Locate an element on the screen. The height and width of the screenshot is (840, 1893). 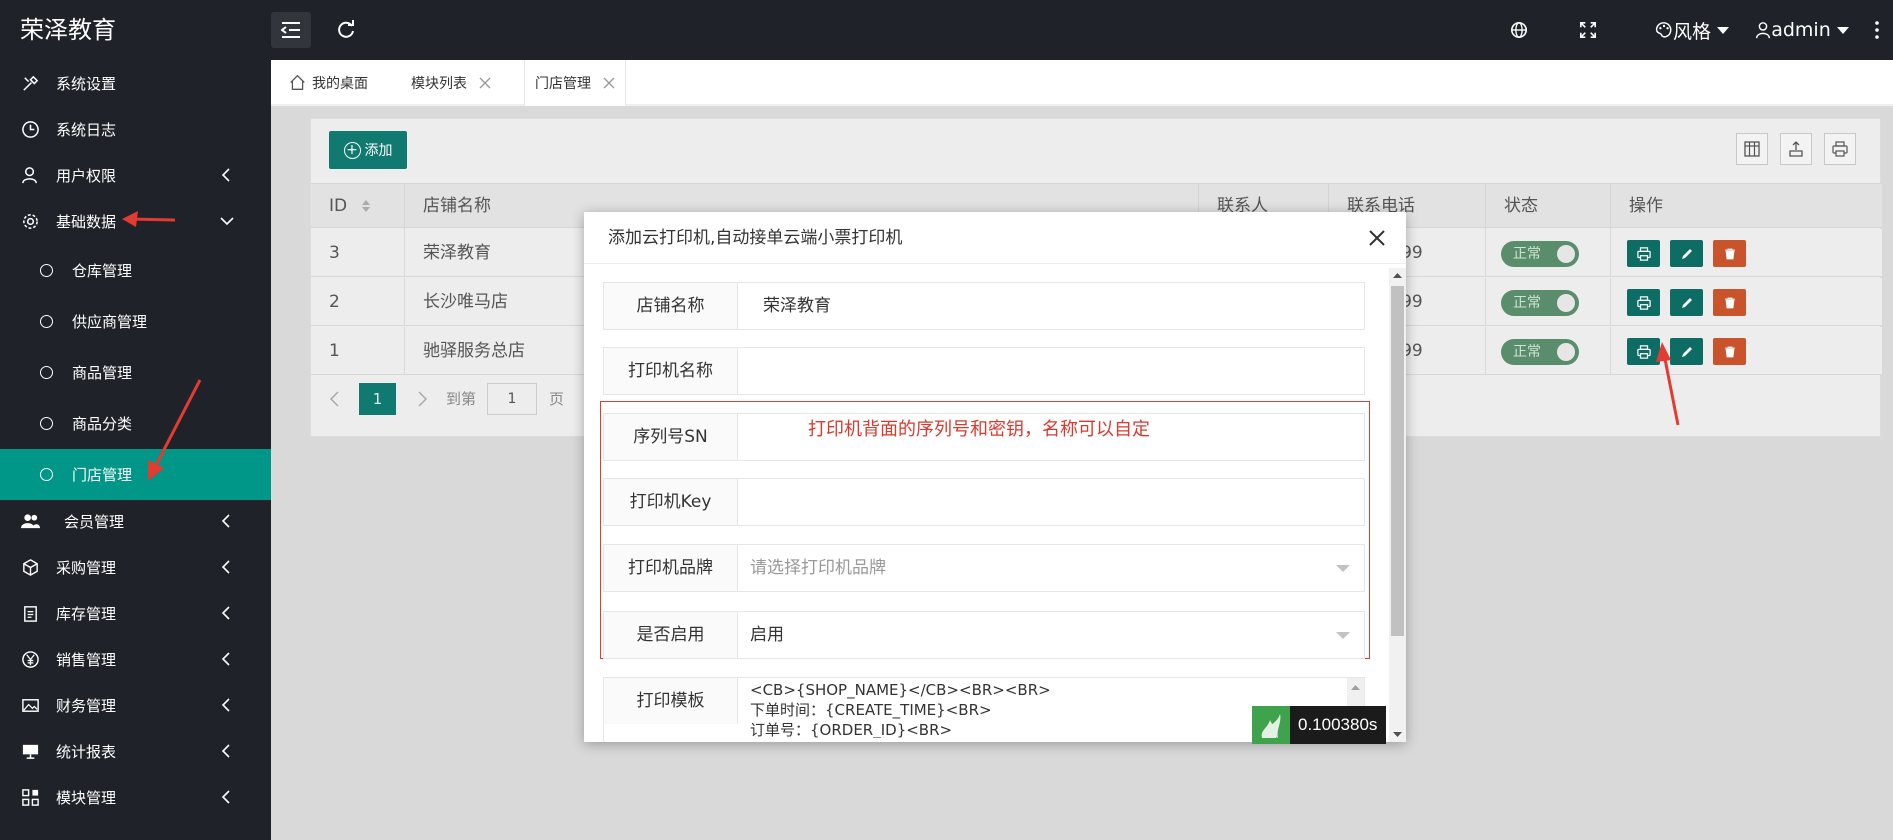
menu-toggle-button is located at coordinates (291, 30).